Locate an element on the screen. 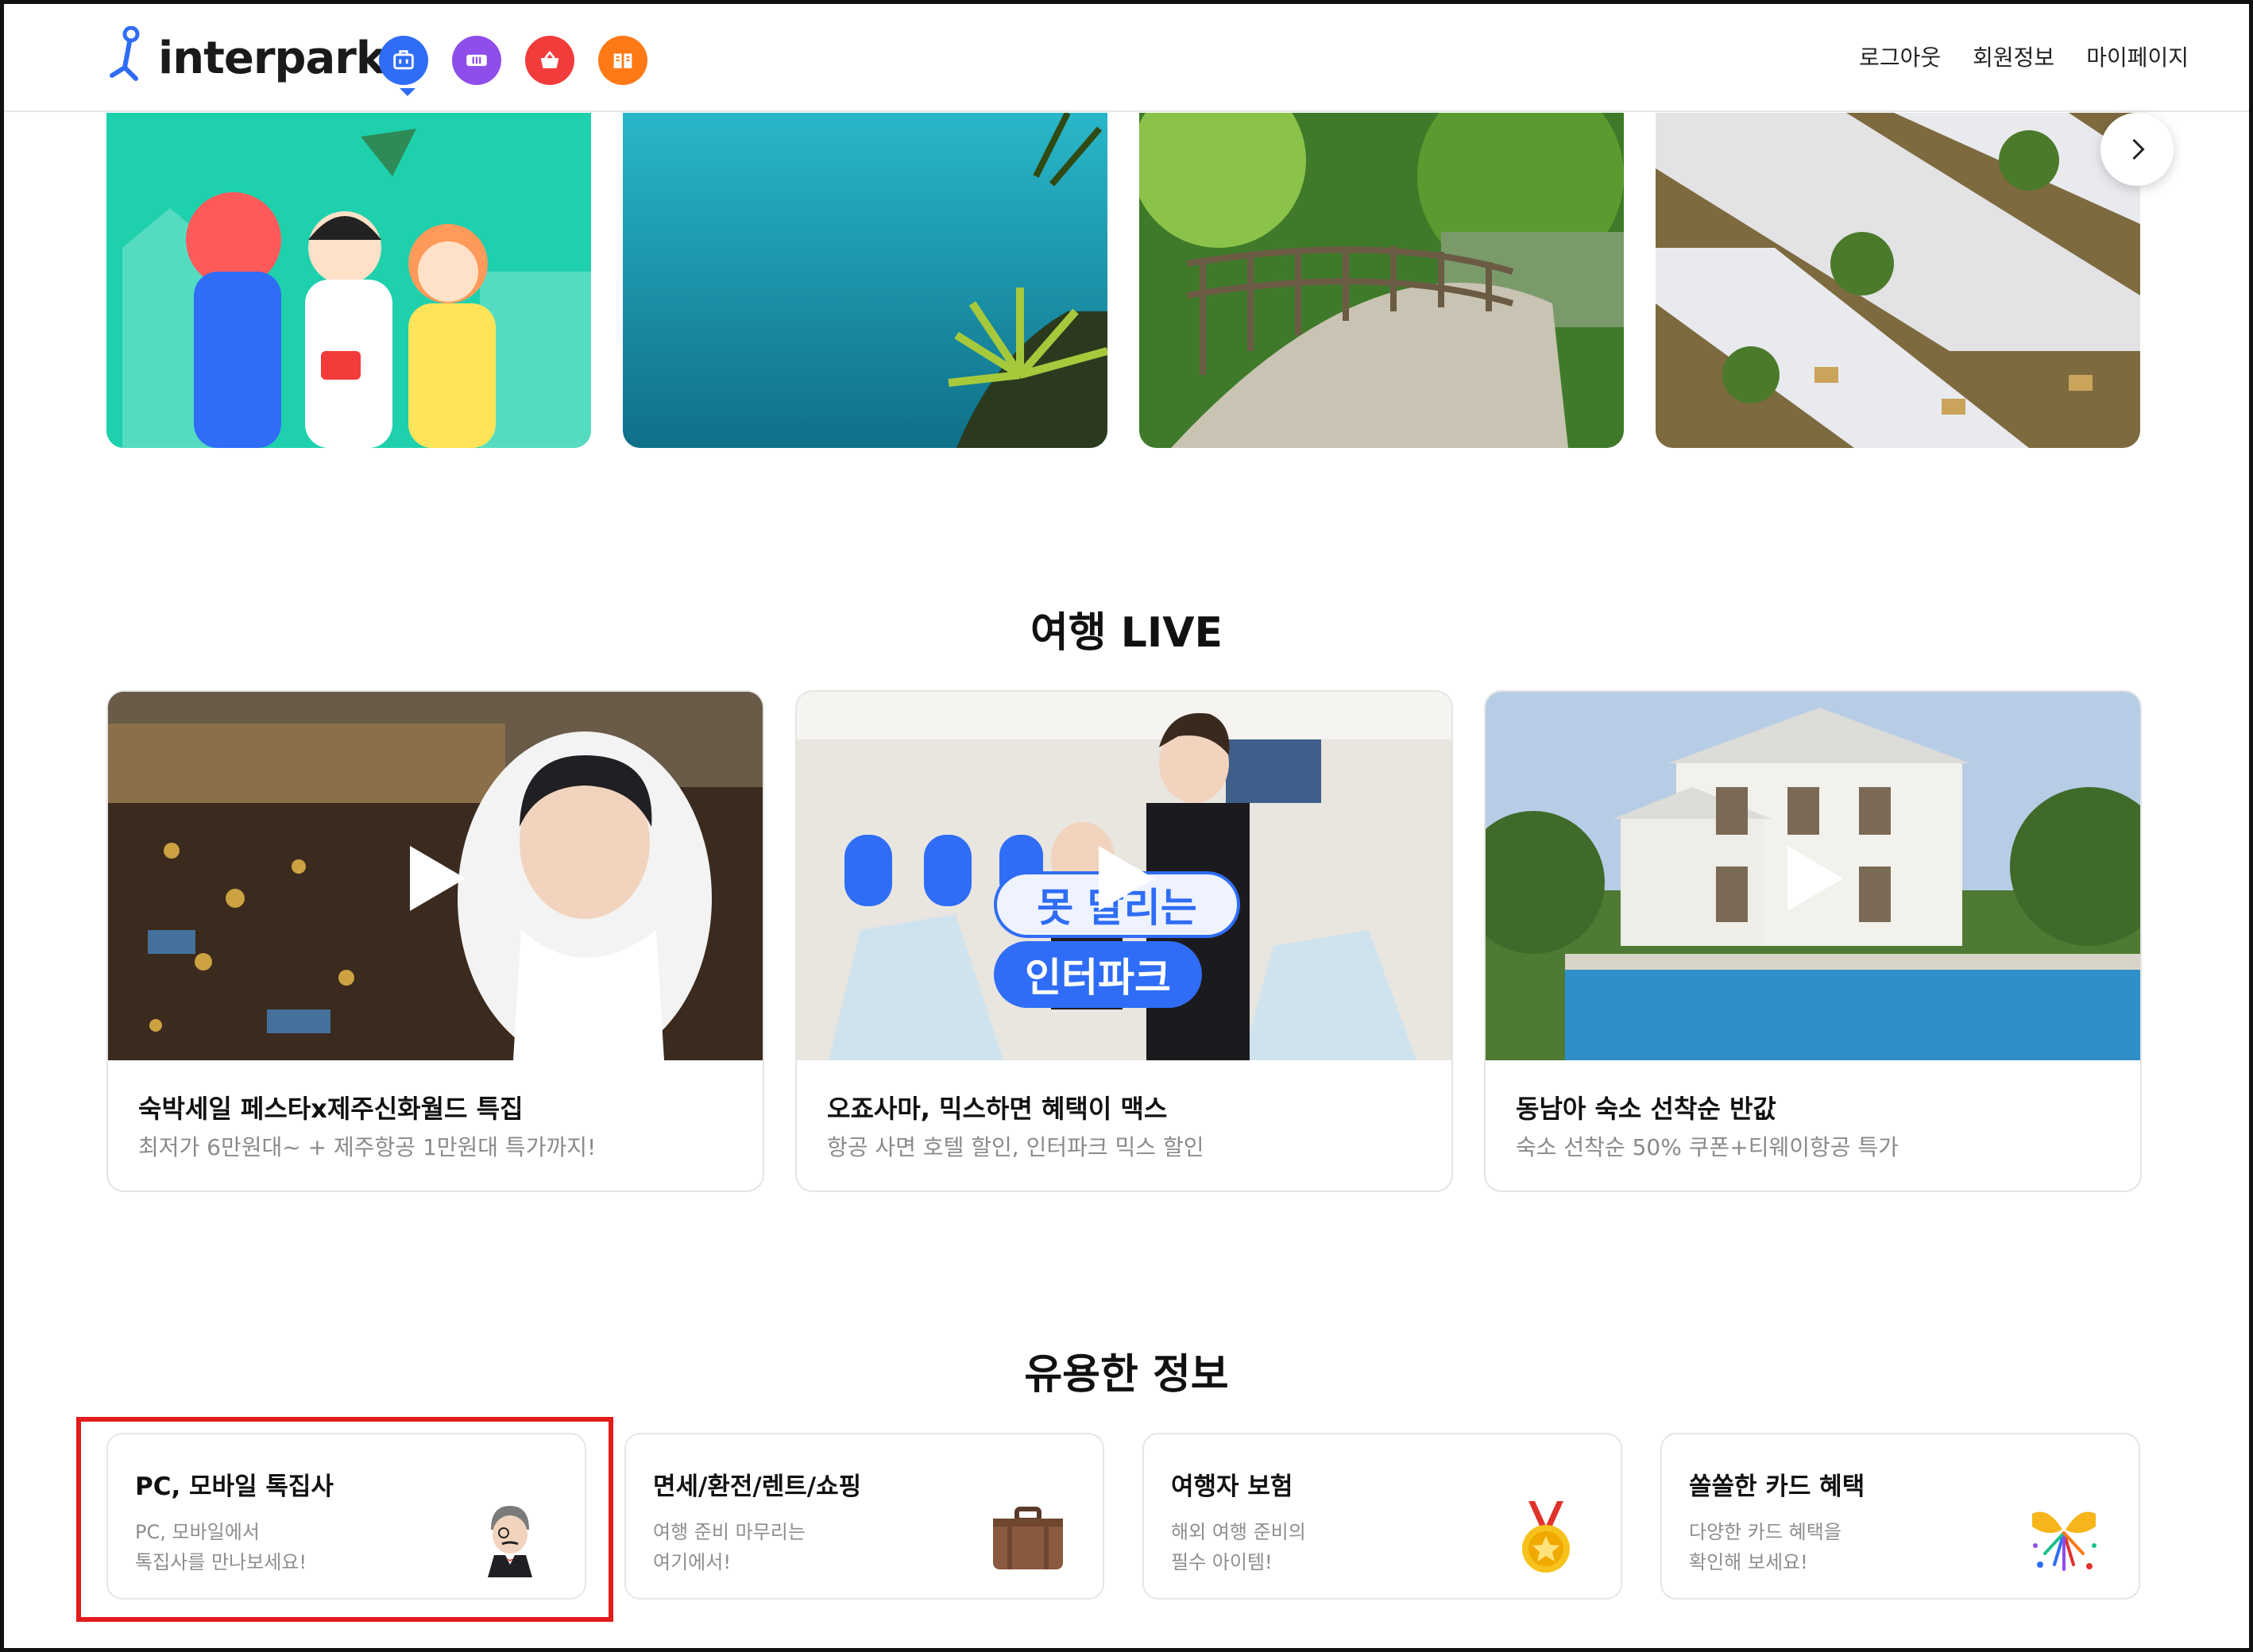  confetti-icon is located at coordinates (2064, 1541).